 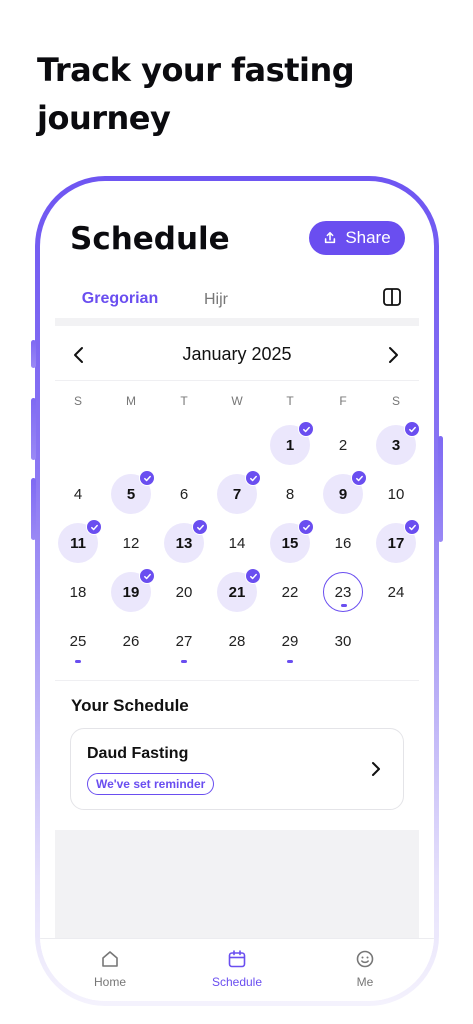 I want to click on day-number: 20, so click(x=184, y=592).